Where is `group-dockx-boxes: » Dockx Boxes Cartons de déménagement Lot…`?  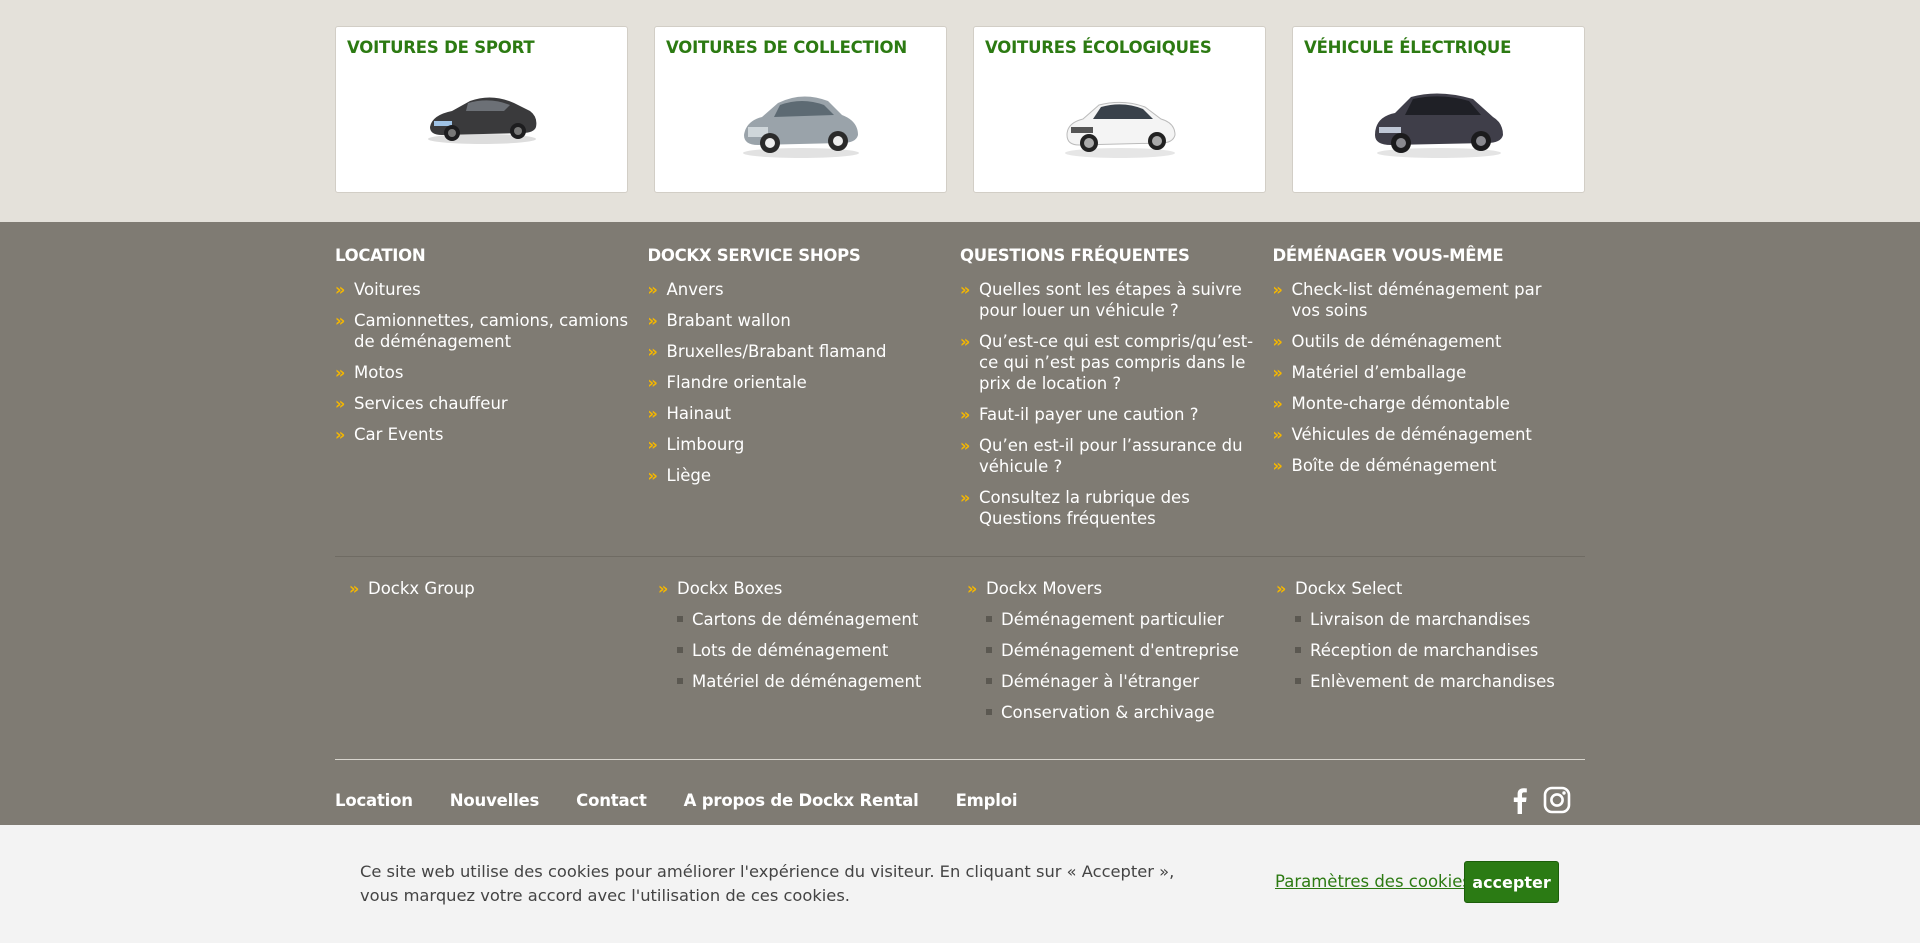 group-dockx-boxes: » Dockx Boxes Cartons de déménagement Lot… is located at coordinates (812, 655).